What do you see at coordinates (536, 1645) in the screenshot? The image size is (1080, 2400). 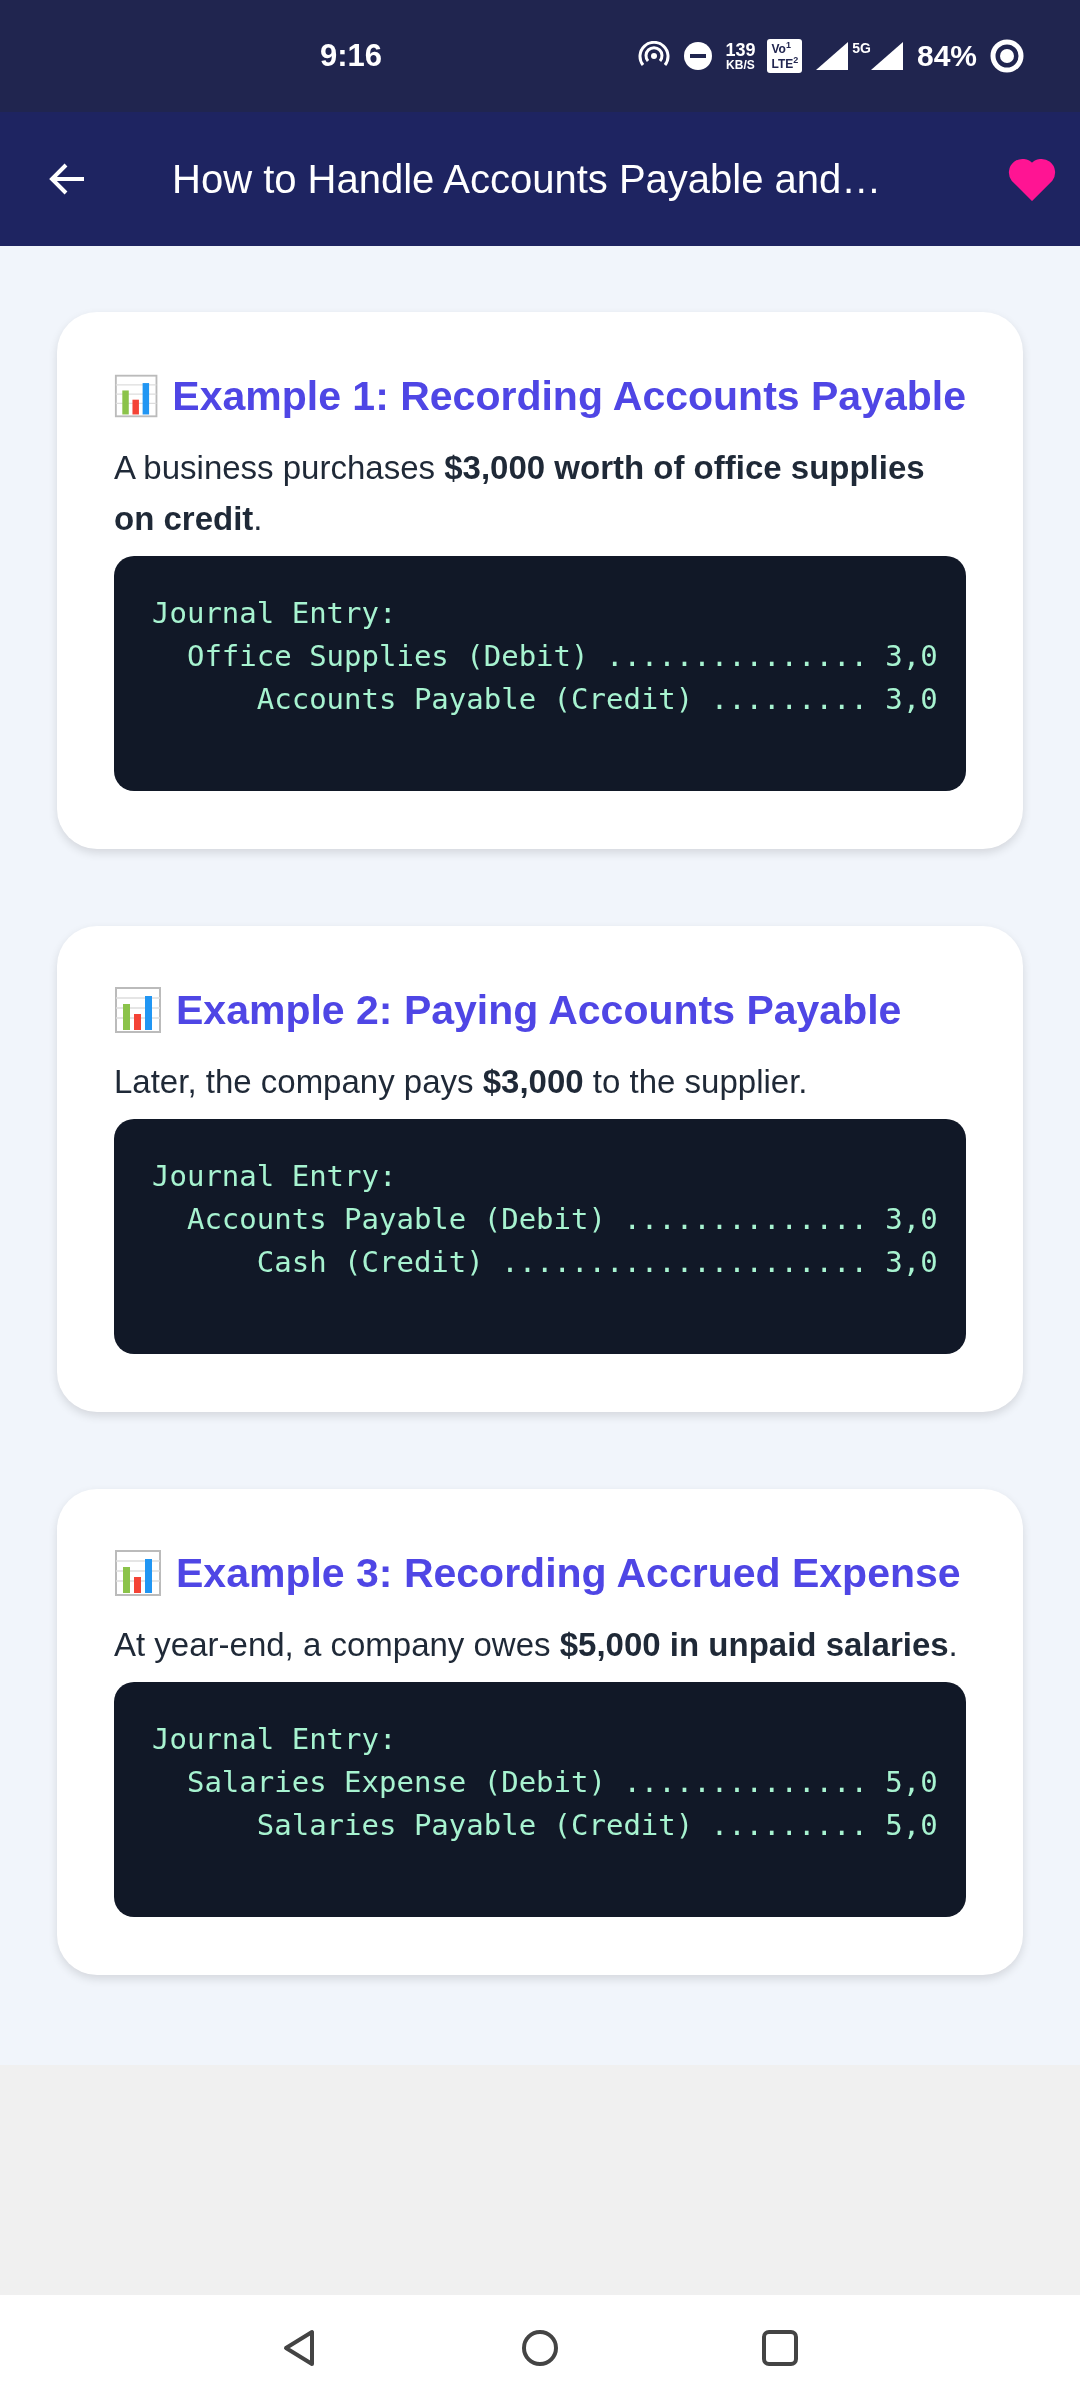 I see `example-description: At year-end, a company owes $5,000 in unpaid salaries.` at bounding box center [536, 1645].